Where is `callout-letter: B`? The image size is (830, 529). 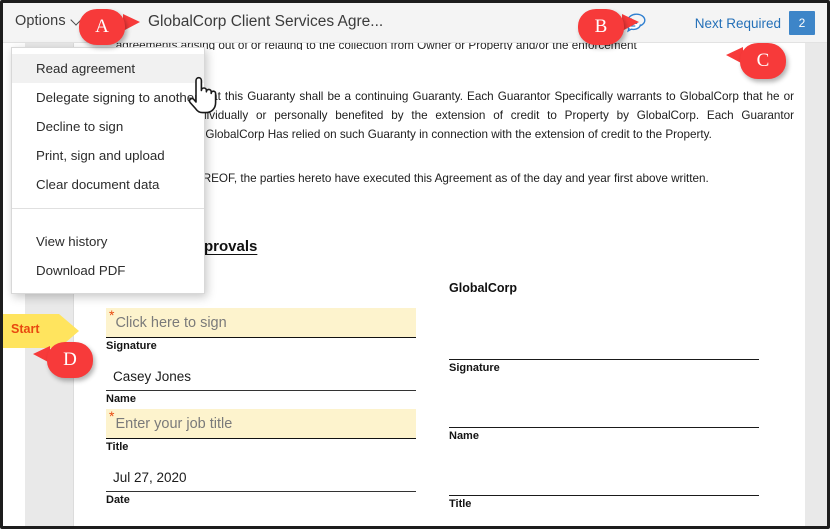 callout-letter: B is located at coordinates (601, 26).